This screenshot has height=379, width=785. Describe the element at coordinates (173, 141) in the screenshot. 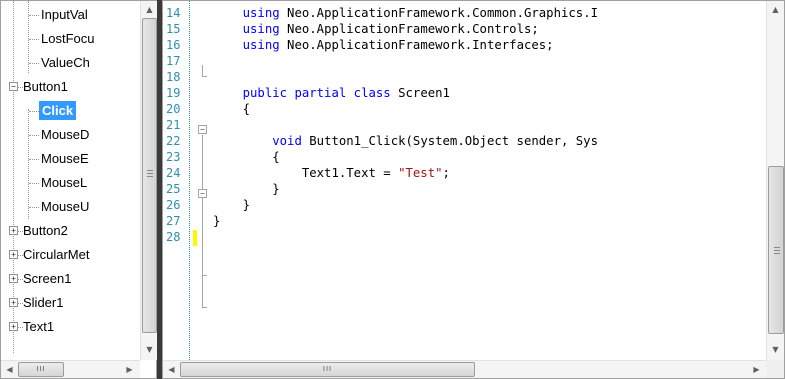

I see `line-number: 22` at that location.